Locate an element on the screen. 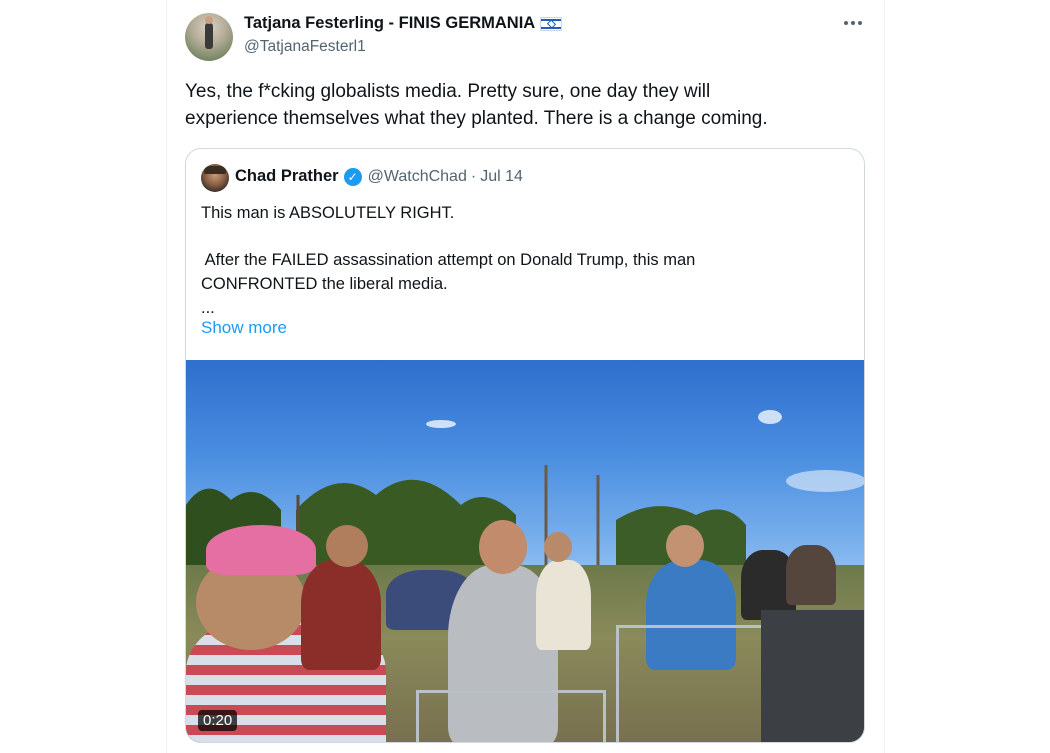  author-avatar is located at coordinates (209, 37).